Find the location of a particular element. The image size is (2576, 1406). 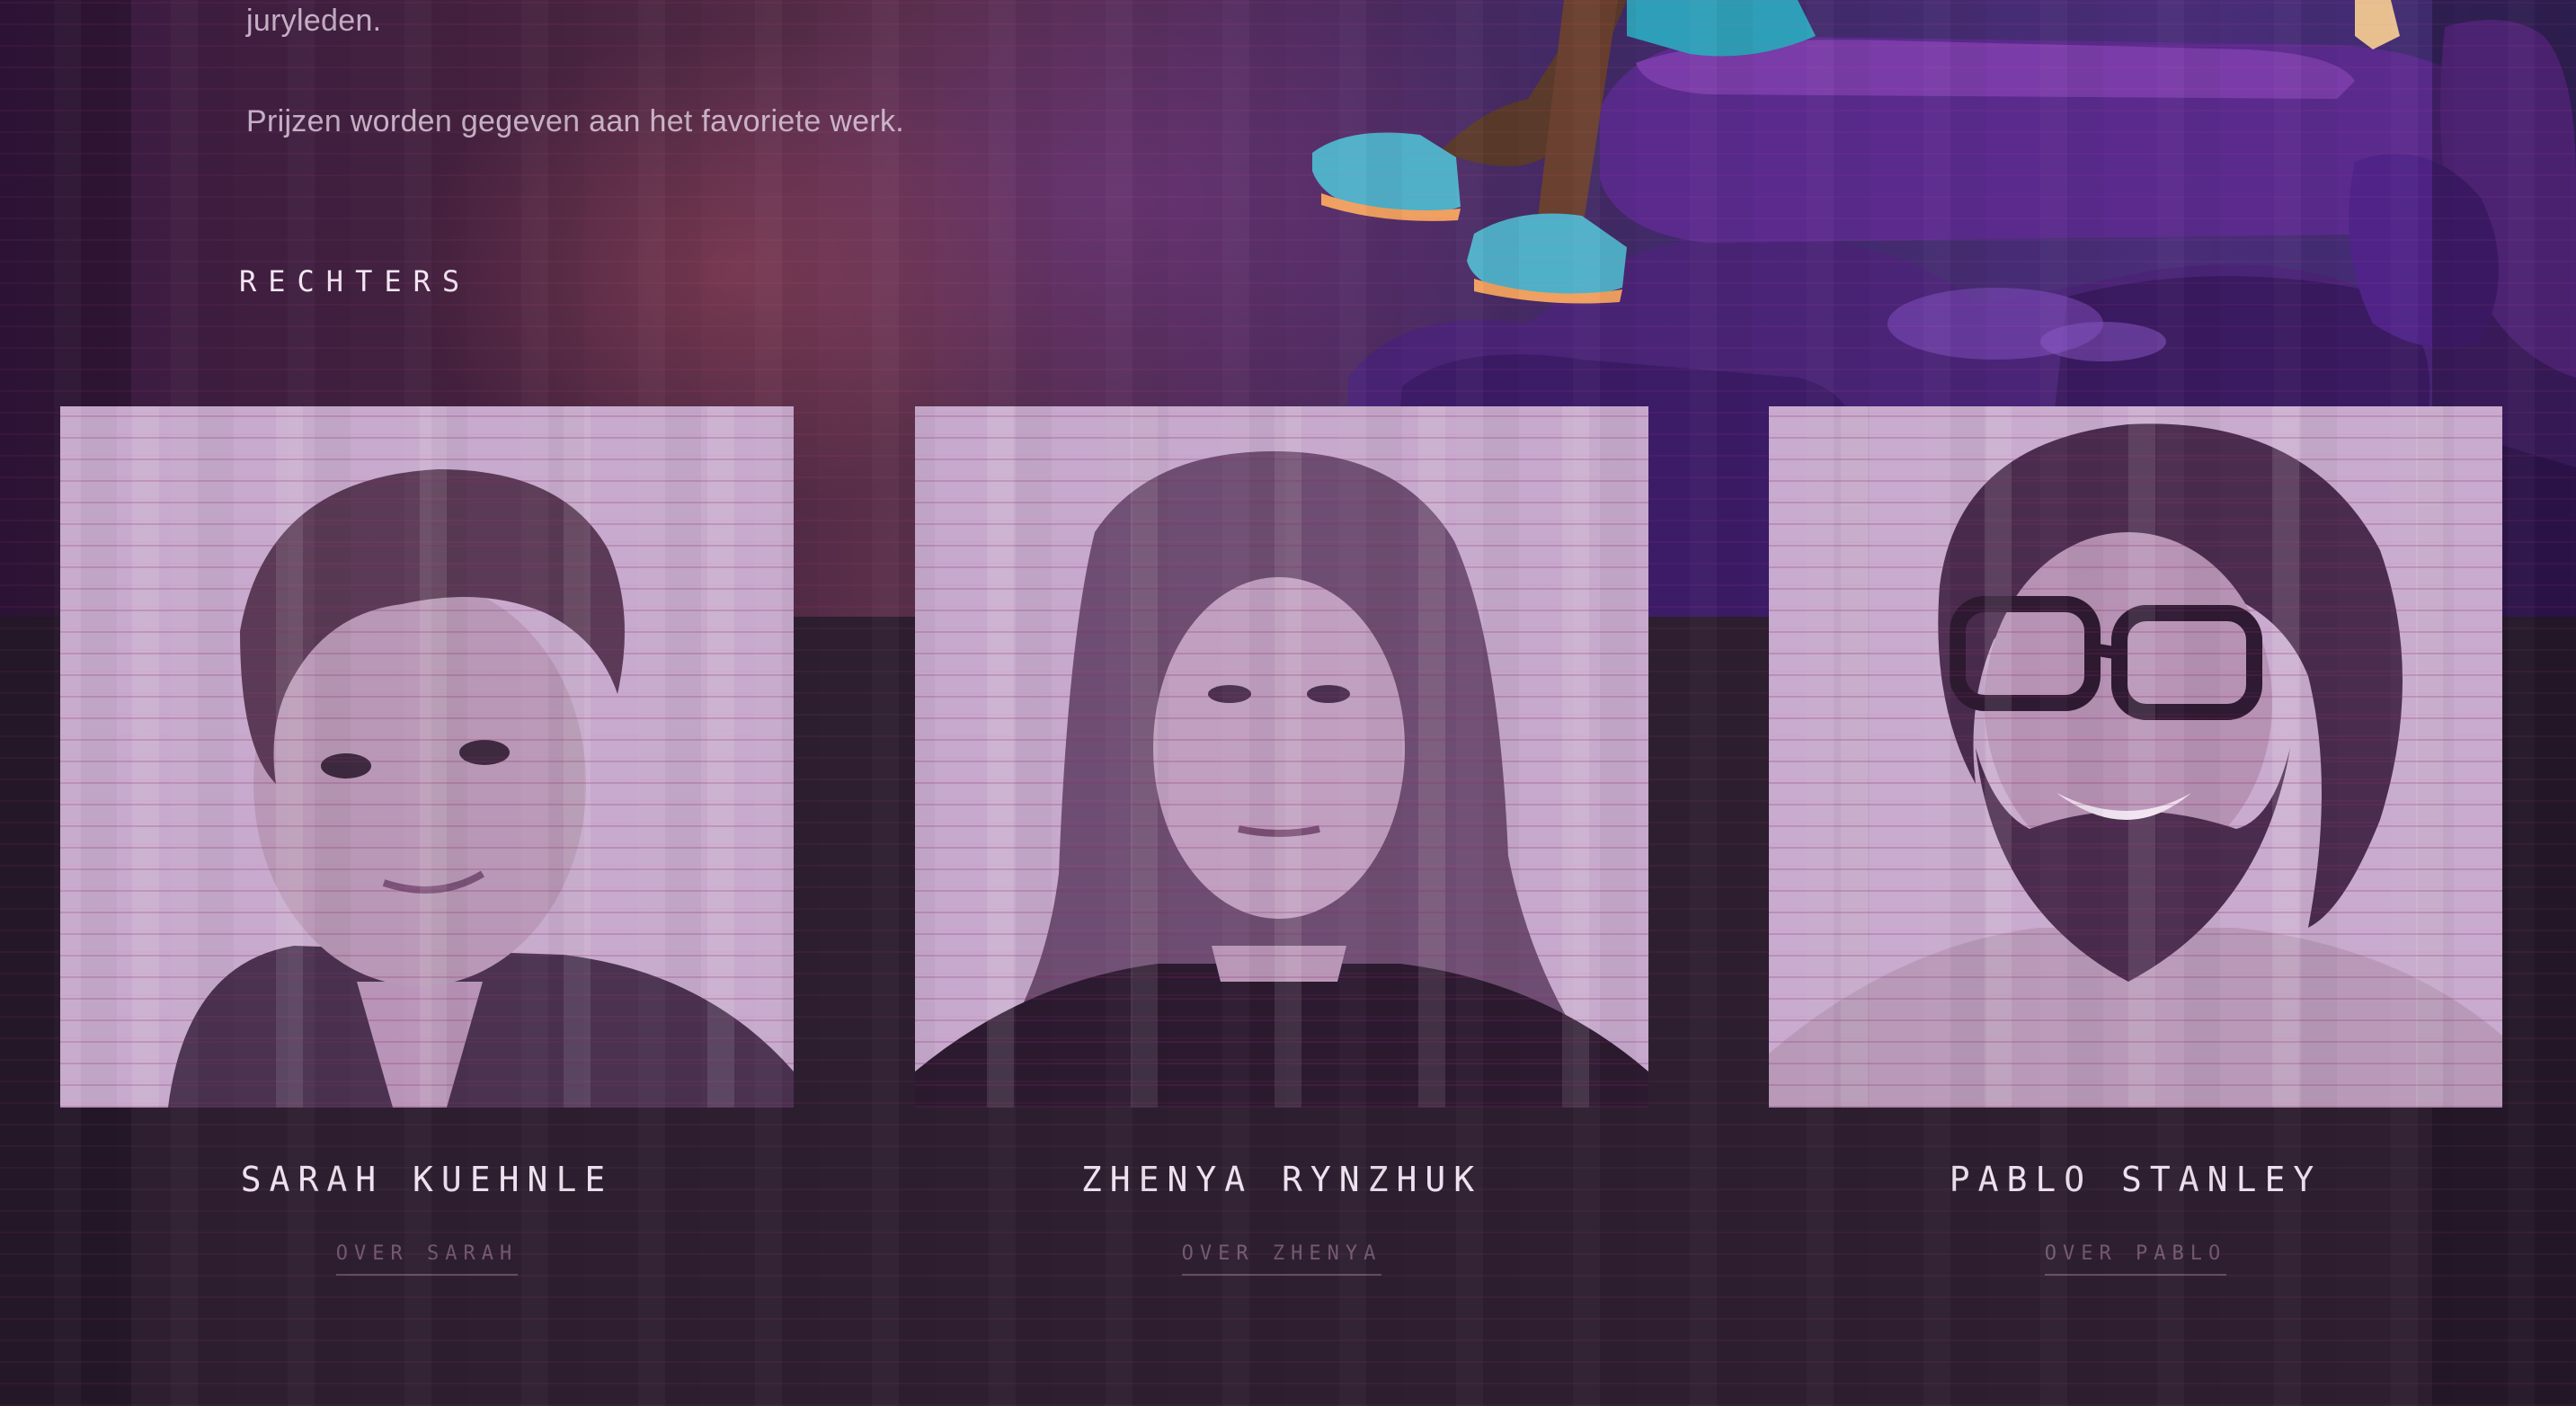

judge-photo-pablo is located at coordinates (2135, 757).